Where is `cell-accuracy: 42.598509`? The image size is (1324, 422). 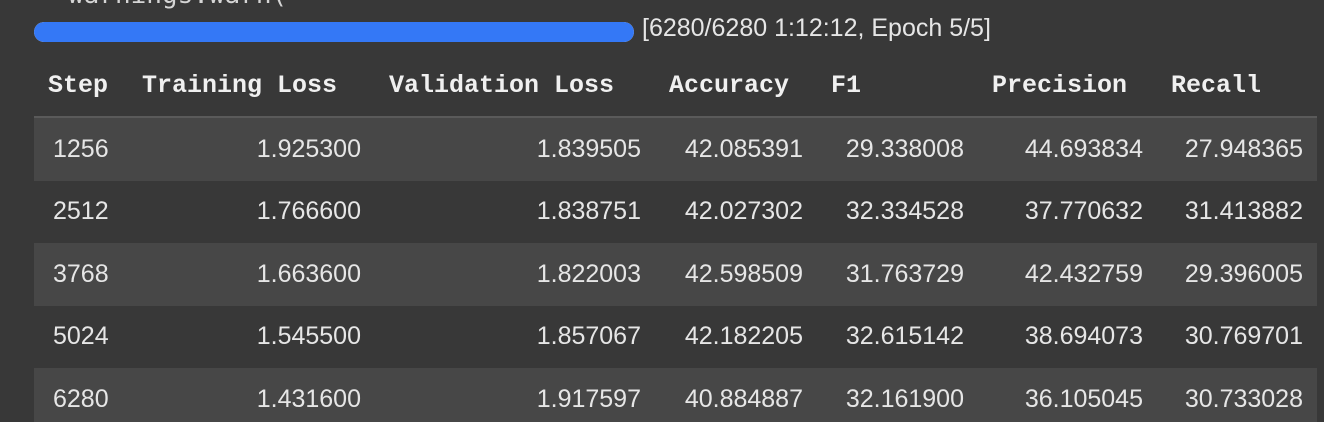 cell-accuracy: 42.598509 is located at coordinates (743, 273).